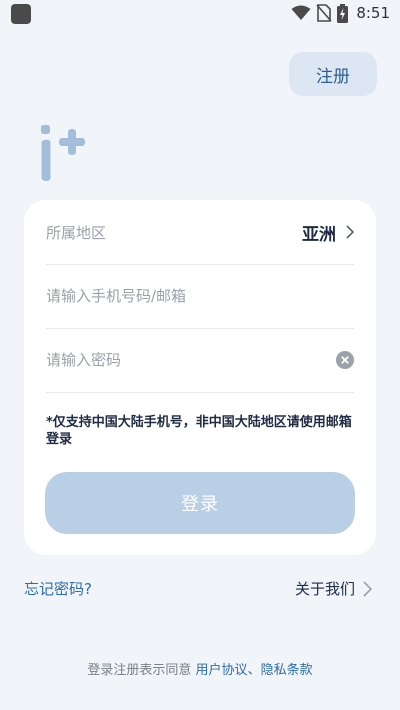 This screenshot has height=710, width=400. Describe the element at coordinates (324, 589) in the screenshot. I see `about-us-label: 关于我们` at that location.